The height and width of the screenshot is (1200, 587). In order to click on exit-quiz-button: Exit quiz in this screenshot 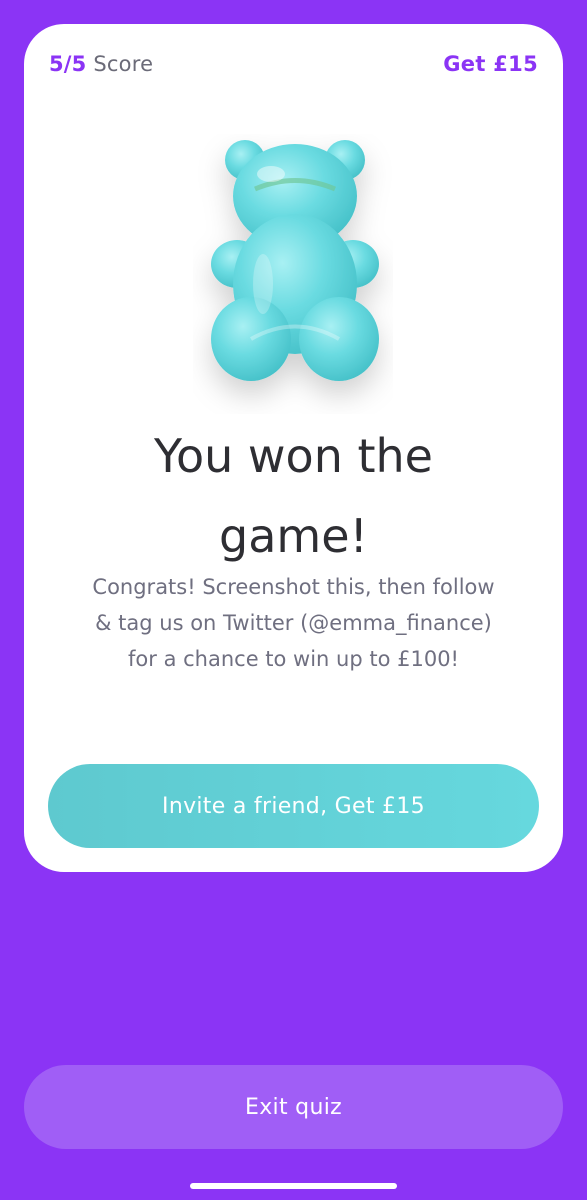, I will do `click(293, 1107)`.